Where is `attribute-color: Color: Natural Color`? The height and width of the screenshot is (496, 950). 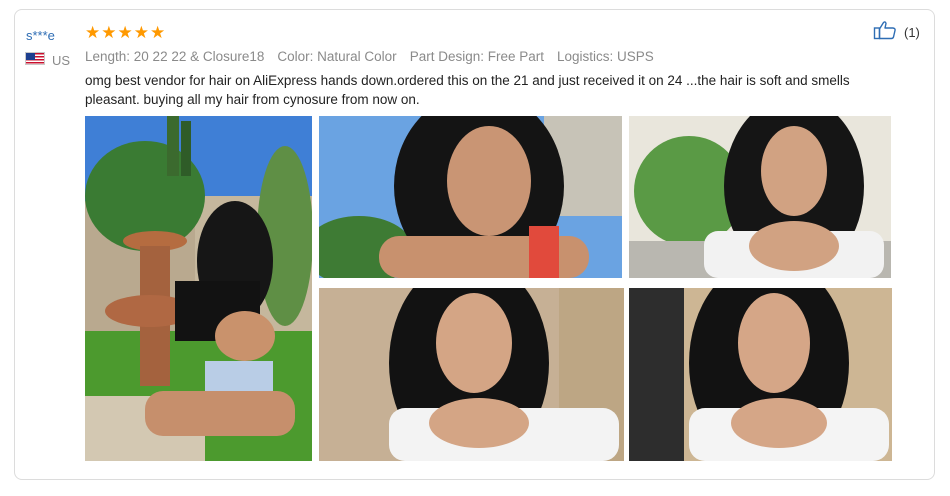 attribute-color: Color: Natural Color is located at coordinates (337, 56).